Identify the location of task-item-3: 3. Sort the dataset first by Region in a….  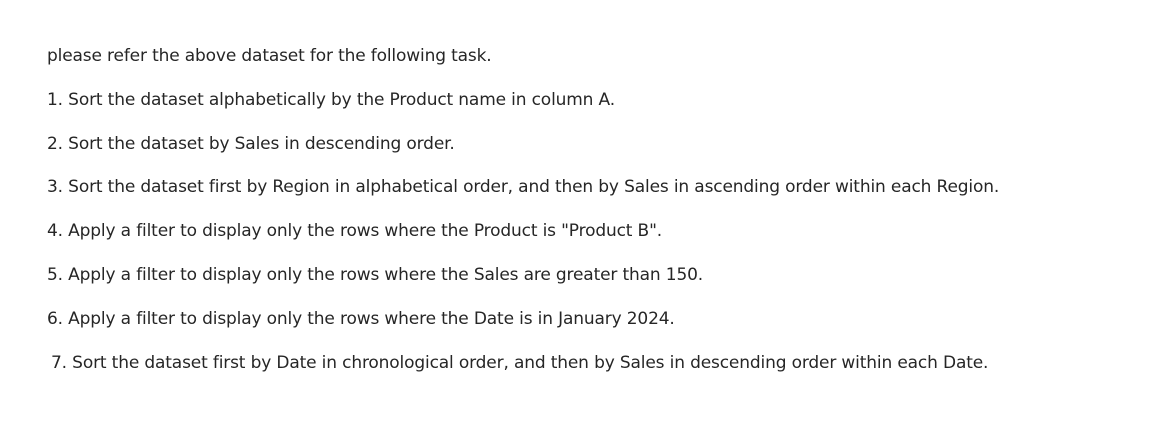
(523, 187).